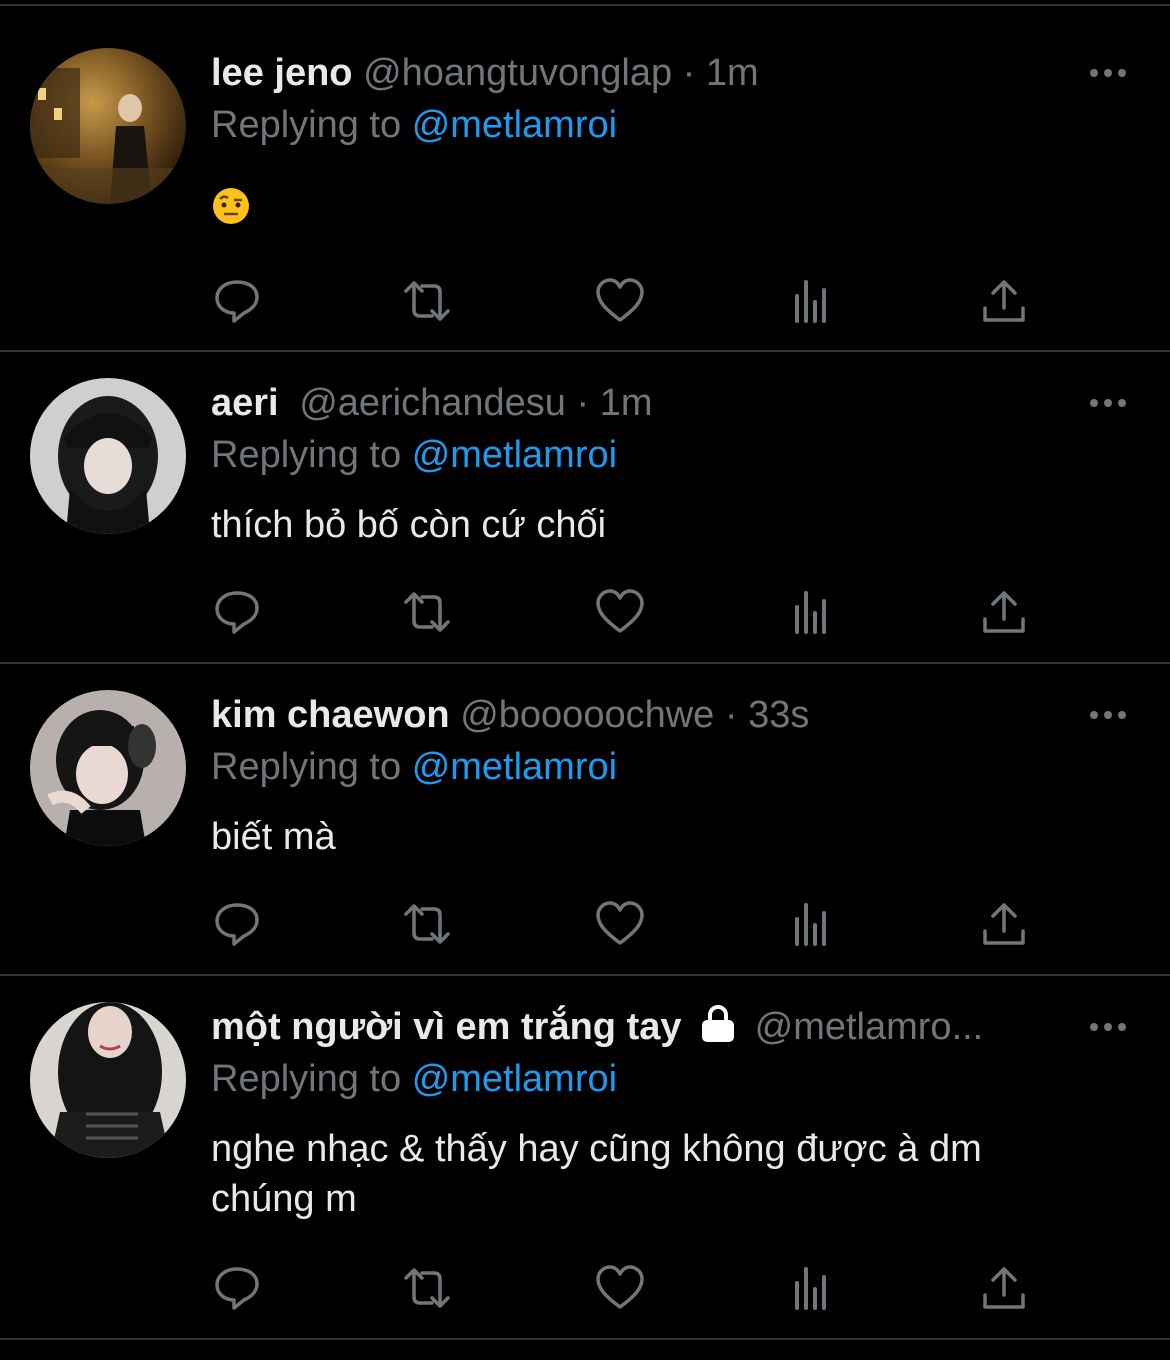 The width and height of the screenshot is (1170, 1360). I want to click on timestamp: 33s, so click(778, 715).